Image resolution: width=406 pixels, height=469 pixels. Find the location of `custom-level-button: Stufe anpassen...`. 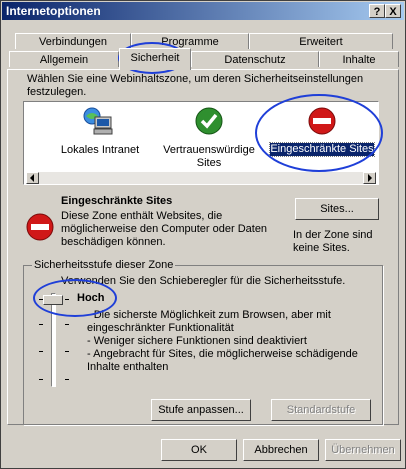

custom-level-button: Stufe anpassen... is located at coordinates (201, 410).